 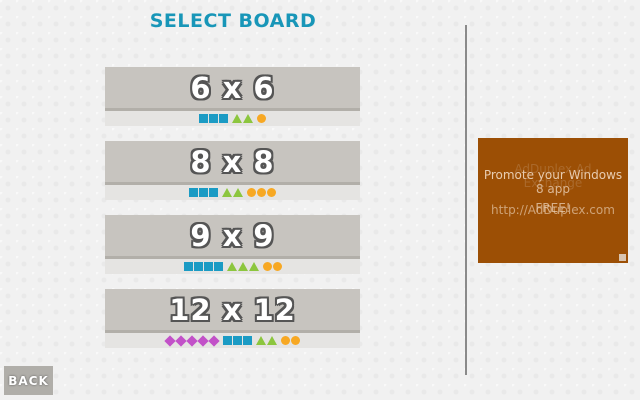 What do you see at coordinates (553, 169) in the screenshot?
I see `ad-overlay-line-1: AdDuplex Ad` at bounding box center [553, 169].